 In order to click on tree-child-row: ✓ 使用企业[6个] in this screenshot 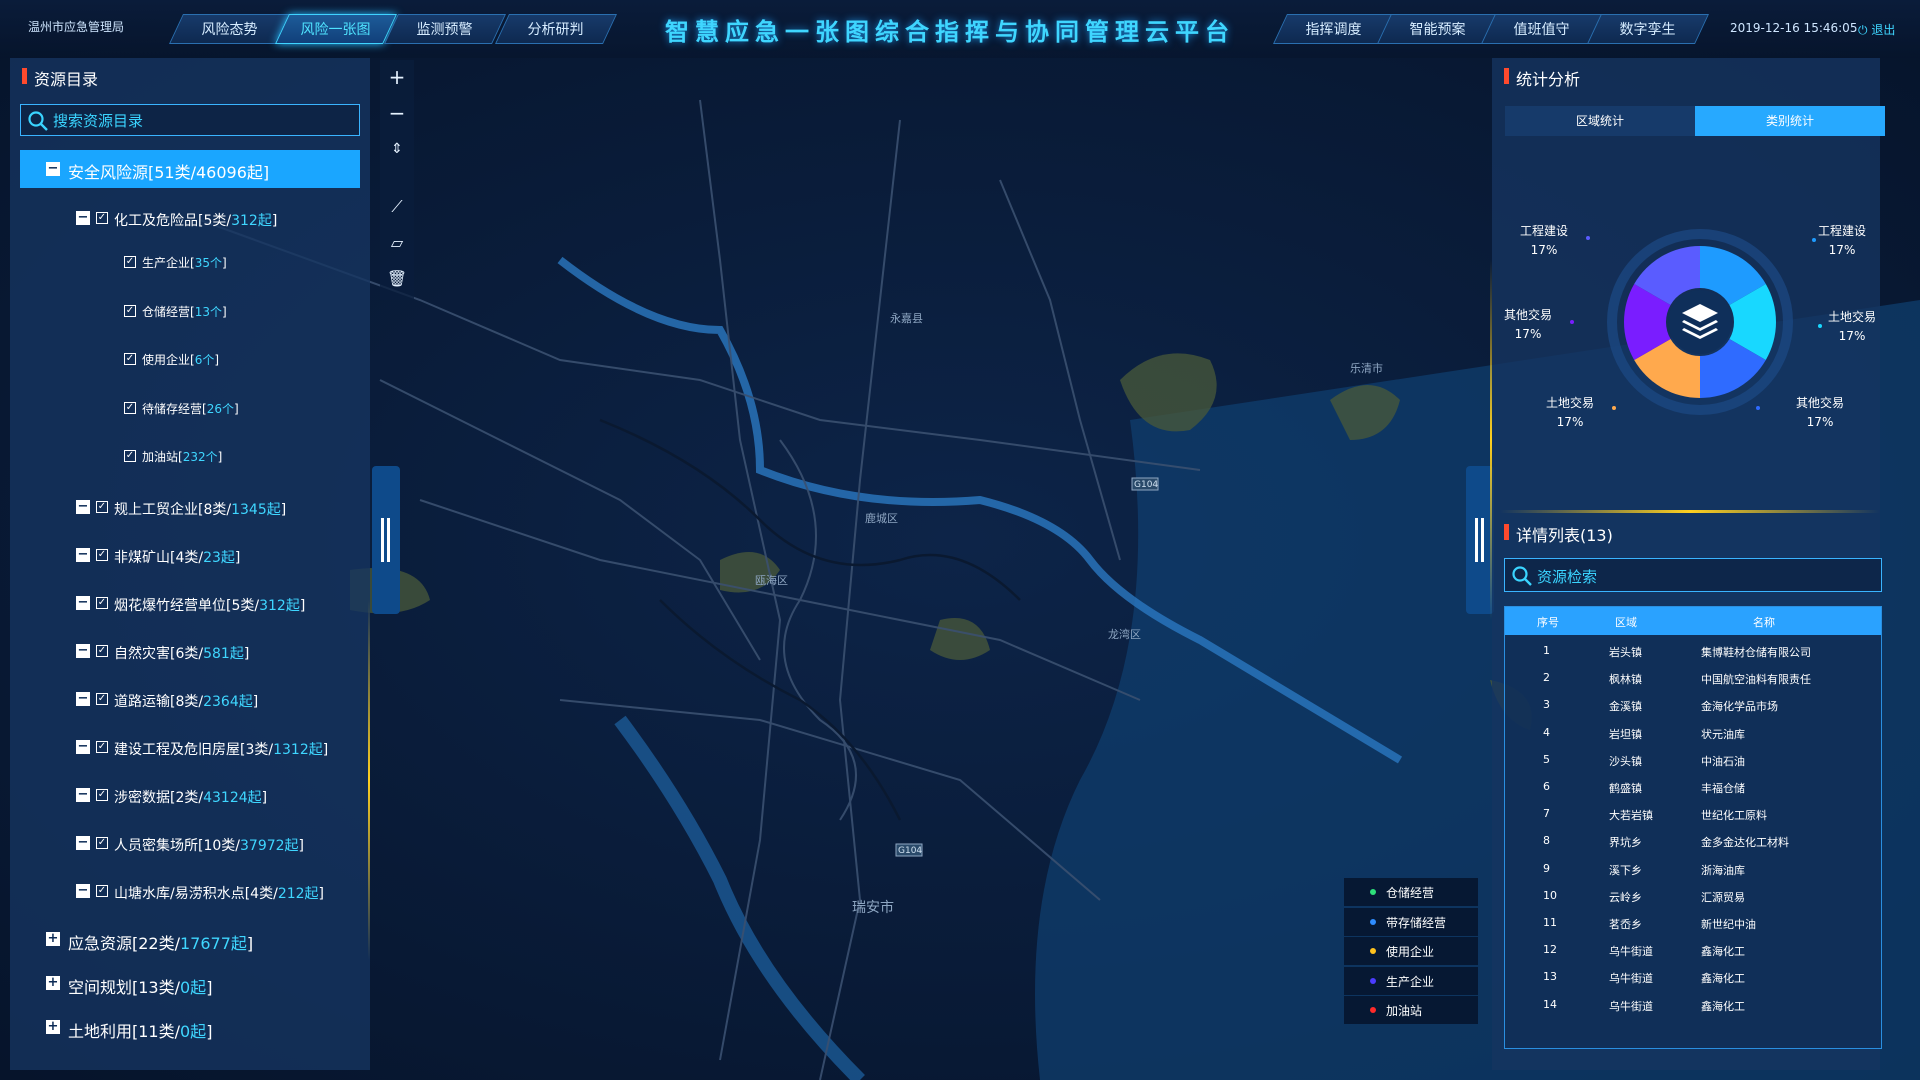, I will do `click(224, 360)`.